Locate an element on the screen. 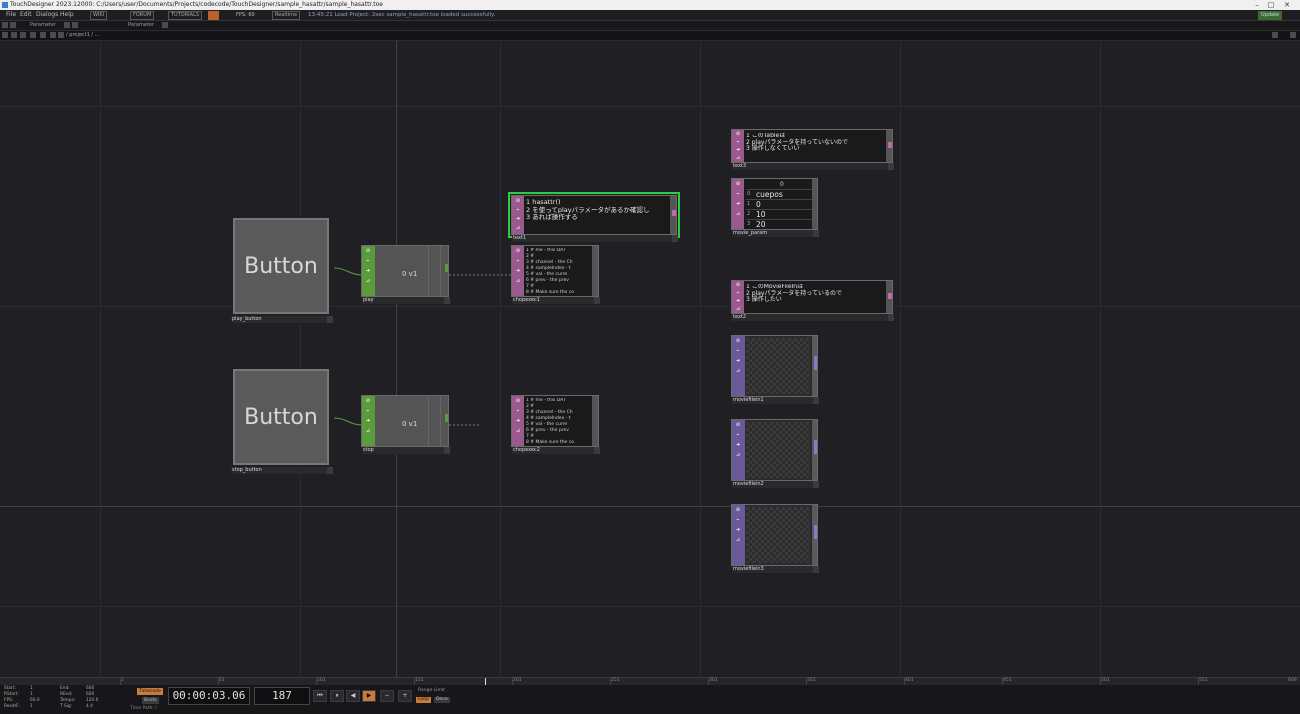  stat-value: 4 4 is located at coordinates (89, 707).